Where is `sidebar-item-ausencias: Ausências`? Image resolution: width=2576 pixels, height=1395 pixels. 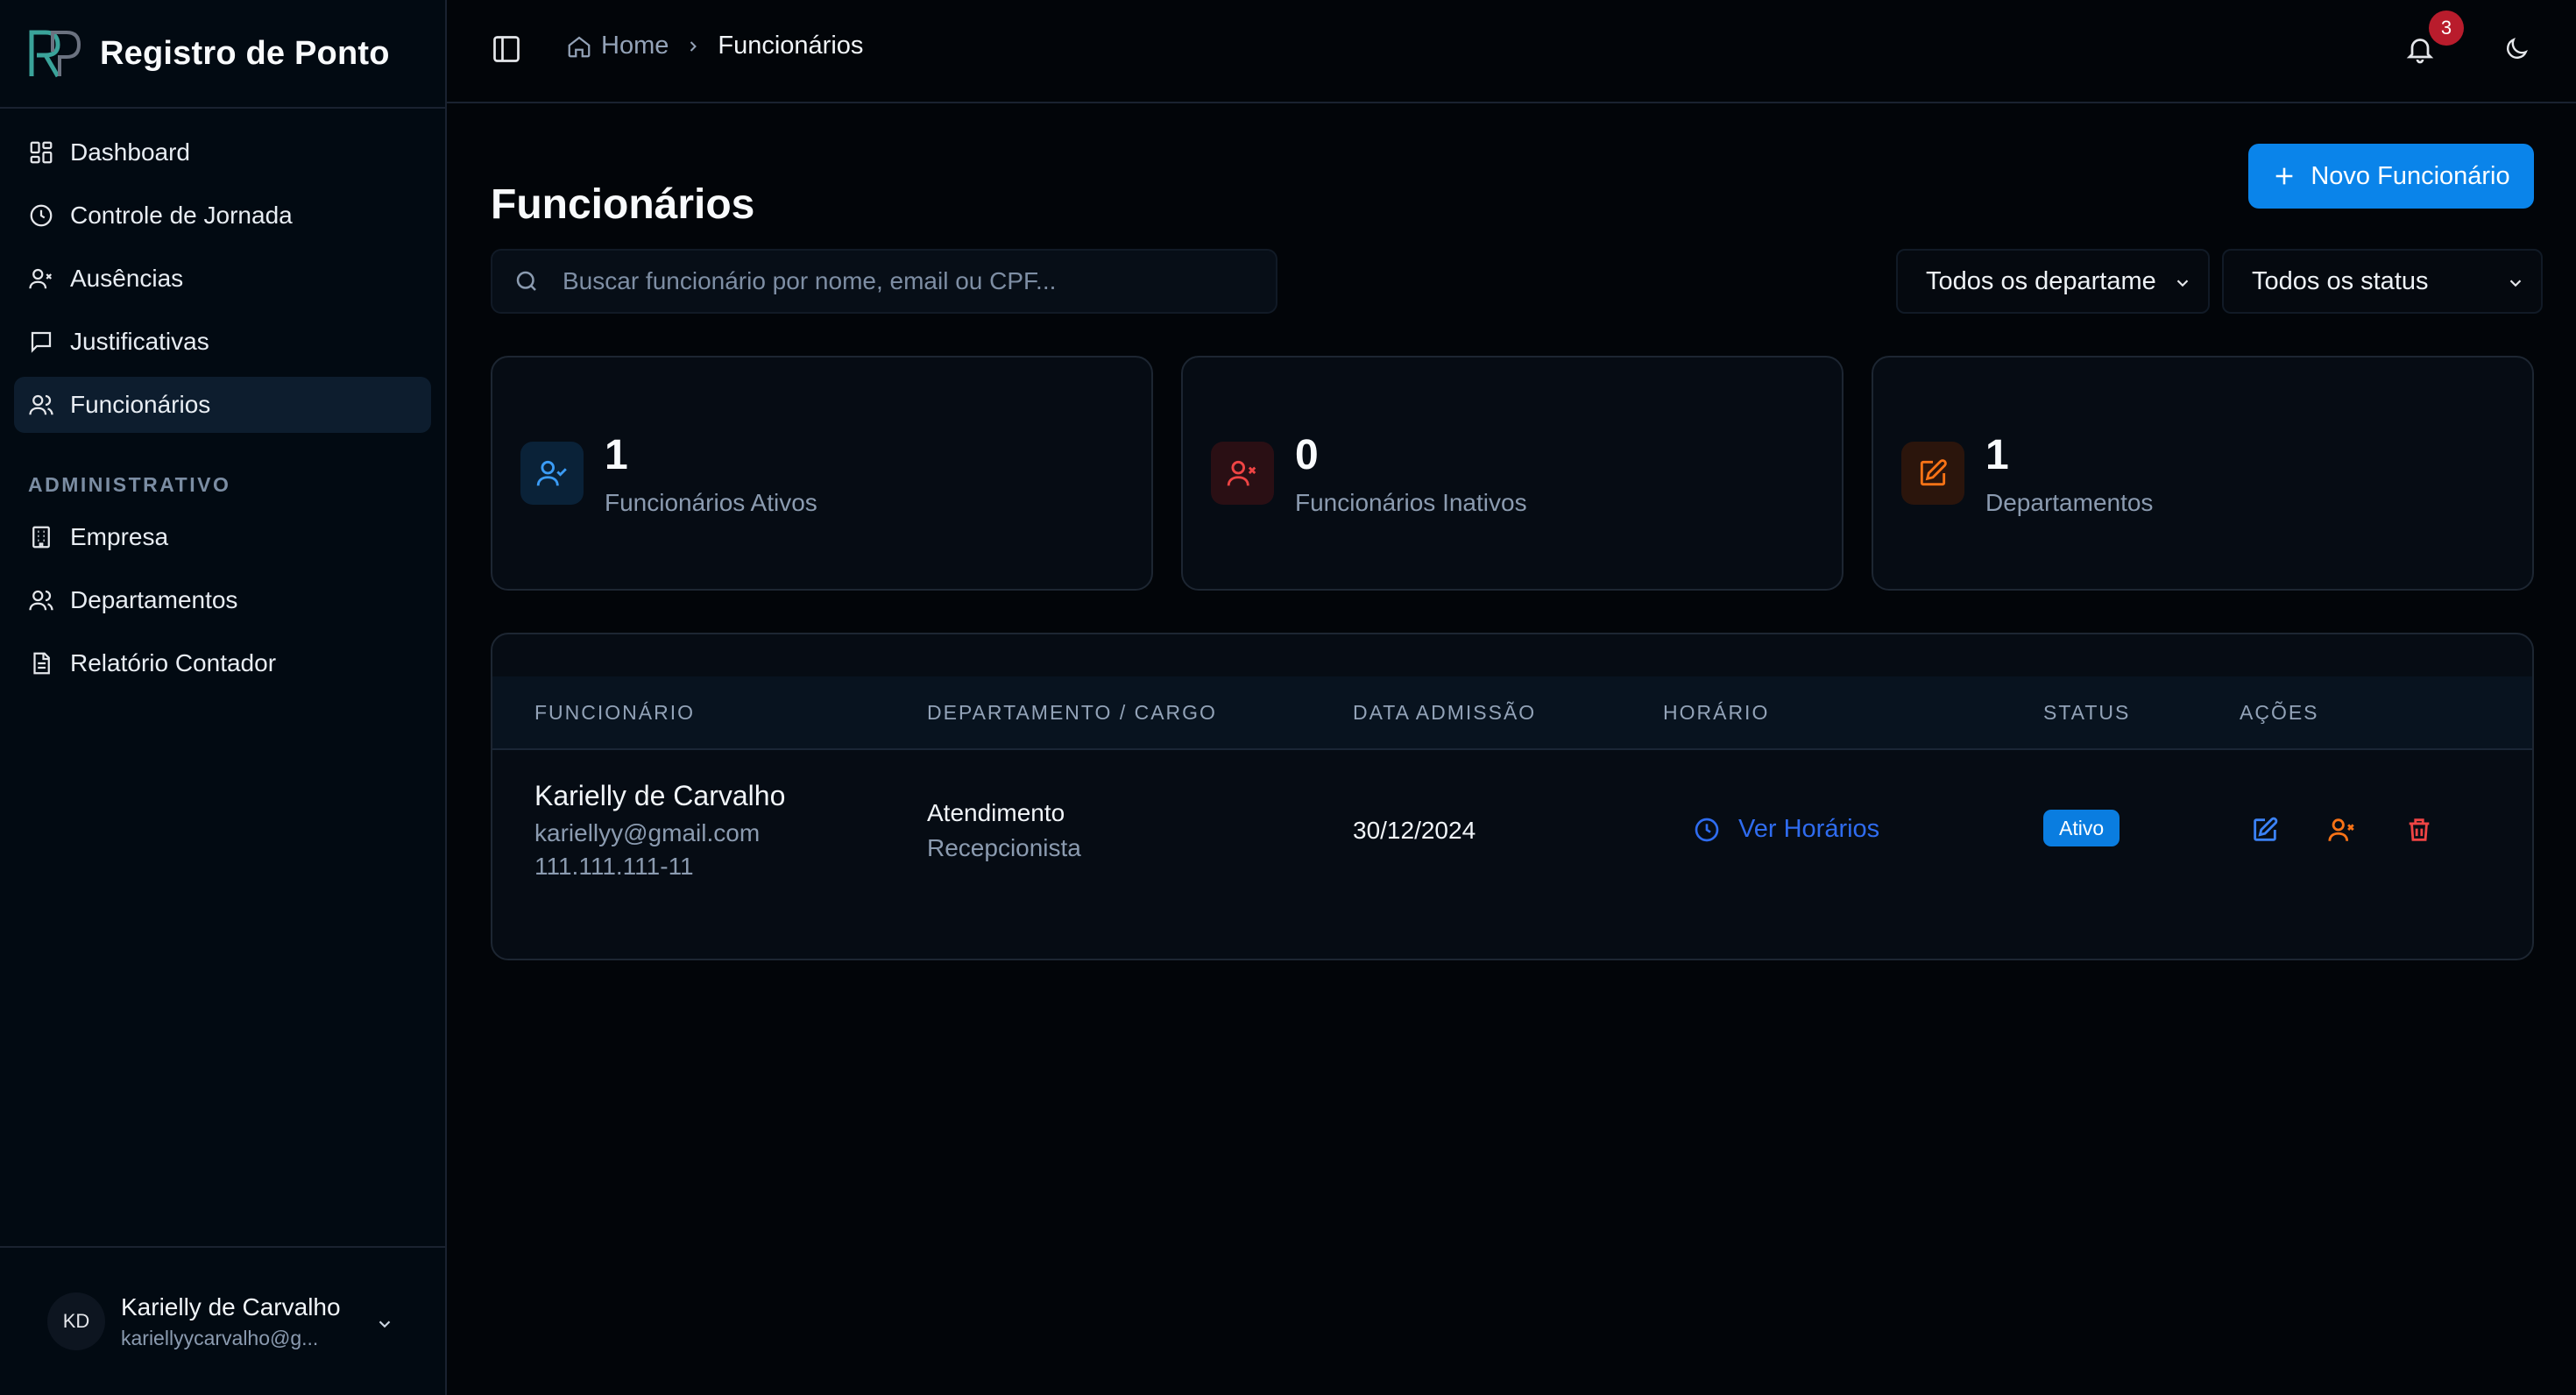
sidebar-item-ausencias: Ausências is located at coordinates (222, 279).